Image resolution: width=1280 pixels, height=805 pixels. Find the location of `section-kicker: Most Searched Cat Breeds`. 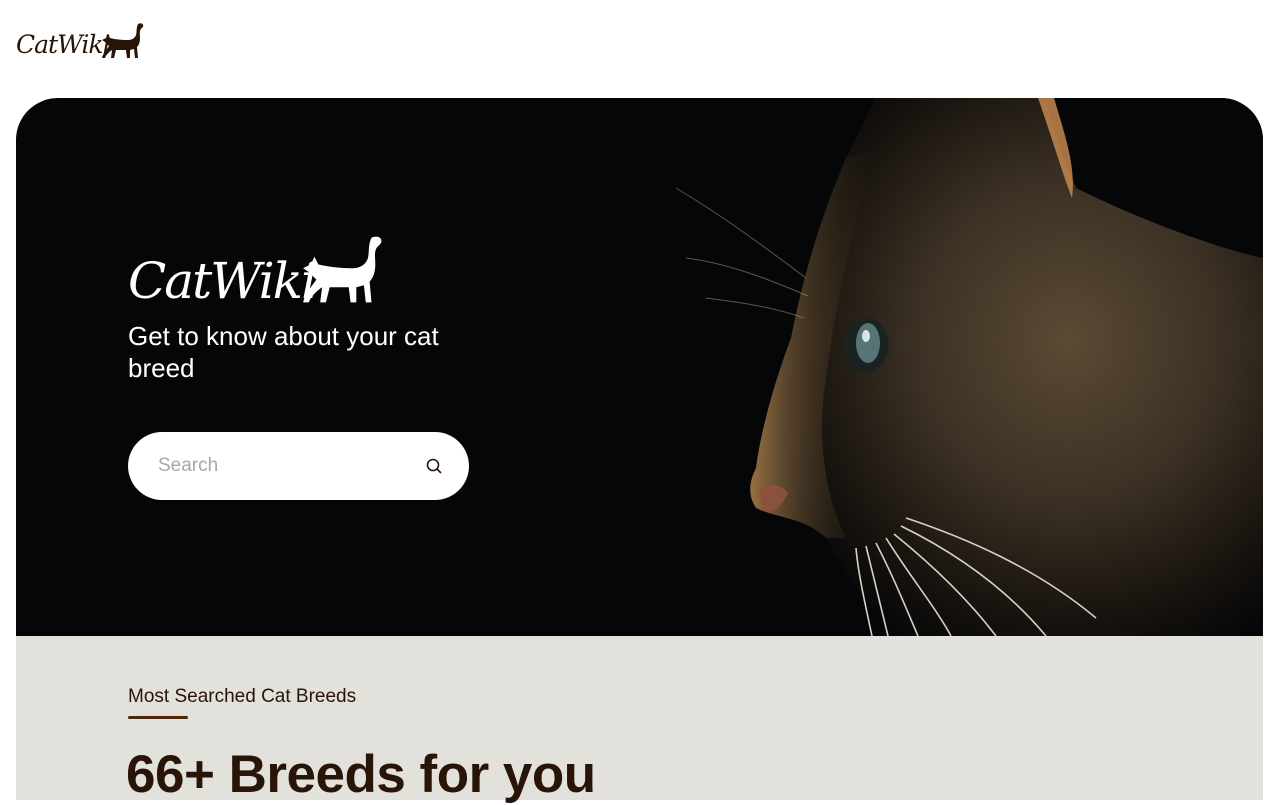

section-kicker: Most Searched Cat Breeds is located at coordinates (242, 696).